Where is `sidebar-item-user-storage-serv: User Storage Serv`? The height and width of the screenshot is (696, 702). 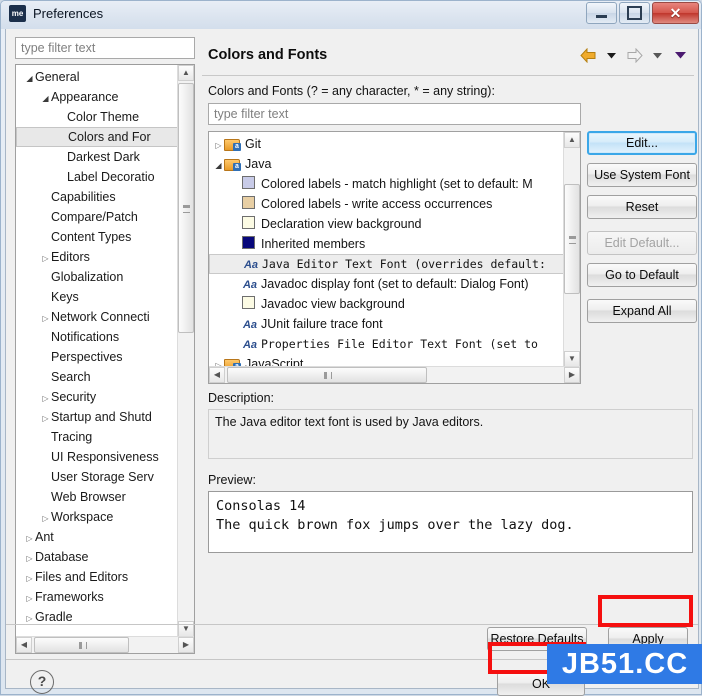 sidebar-item-user-storage-serv: User Storage Serv is located at coordinates (98, 477).